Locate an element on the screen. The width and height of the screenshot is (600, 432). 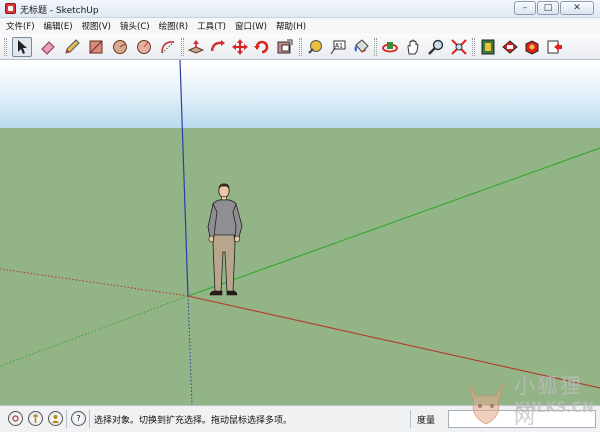
move-tool-button is located at coordinates (240, 47).